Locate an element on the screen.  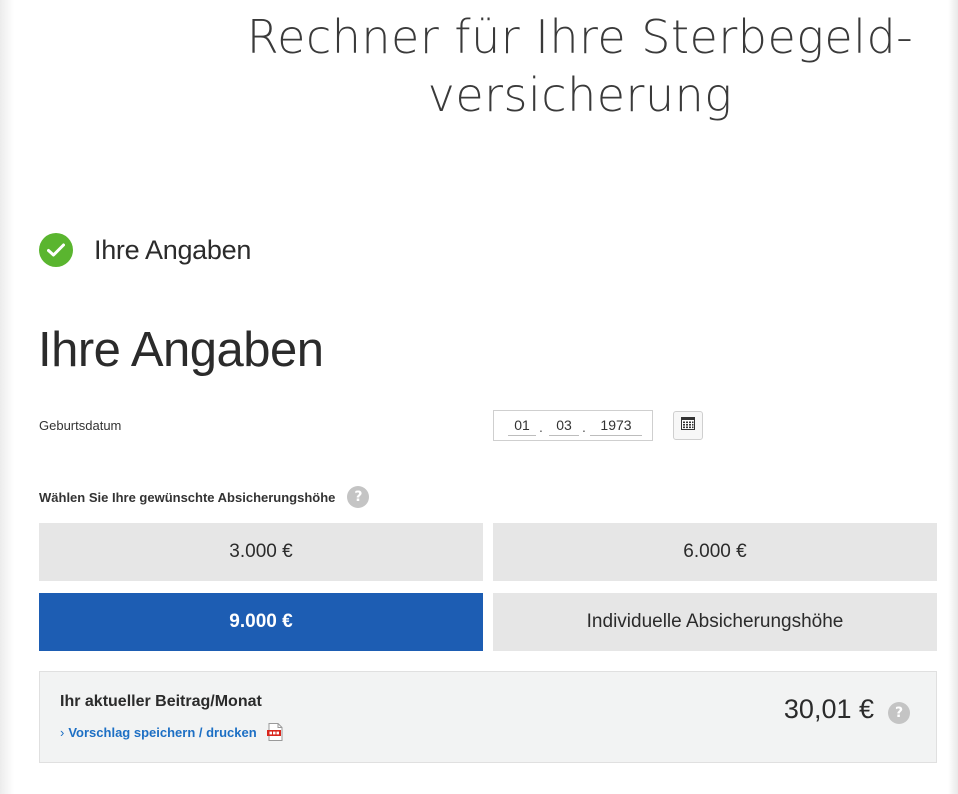
check-circle-icon is located at coordinates (56, 250).